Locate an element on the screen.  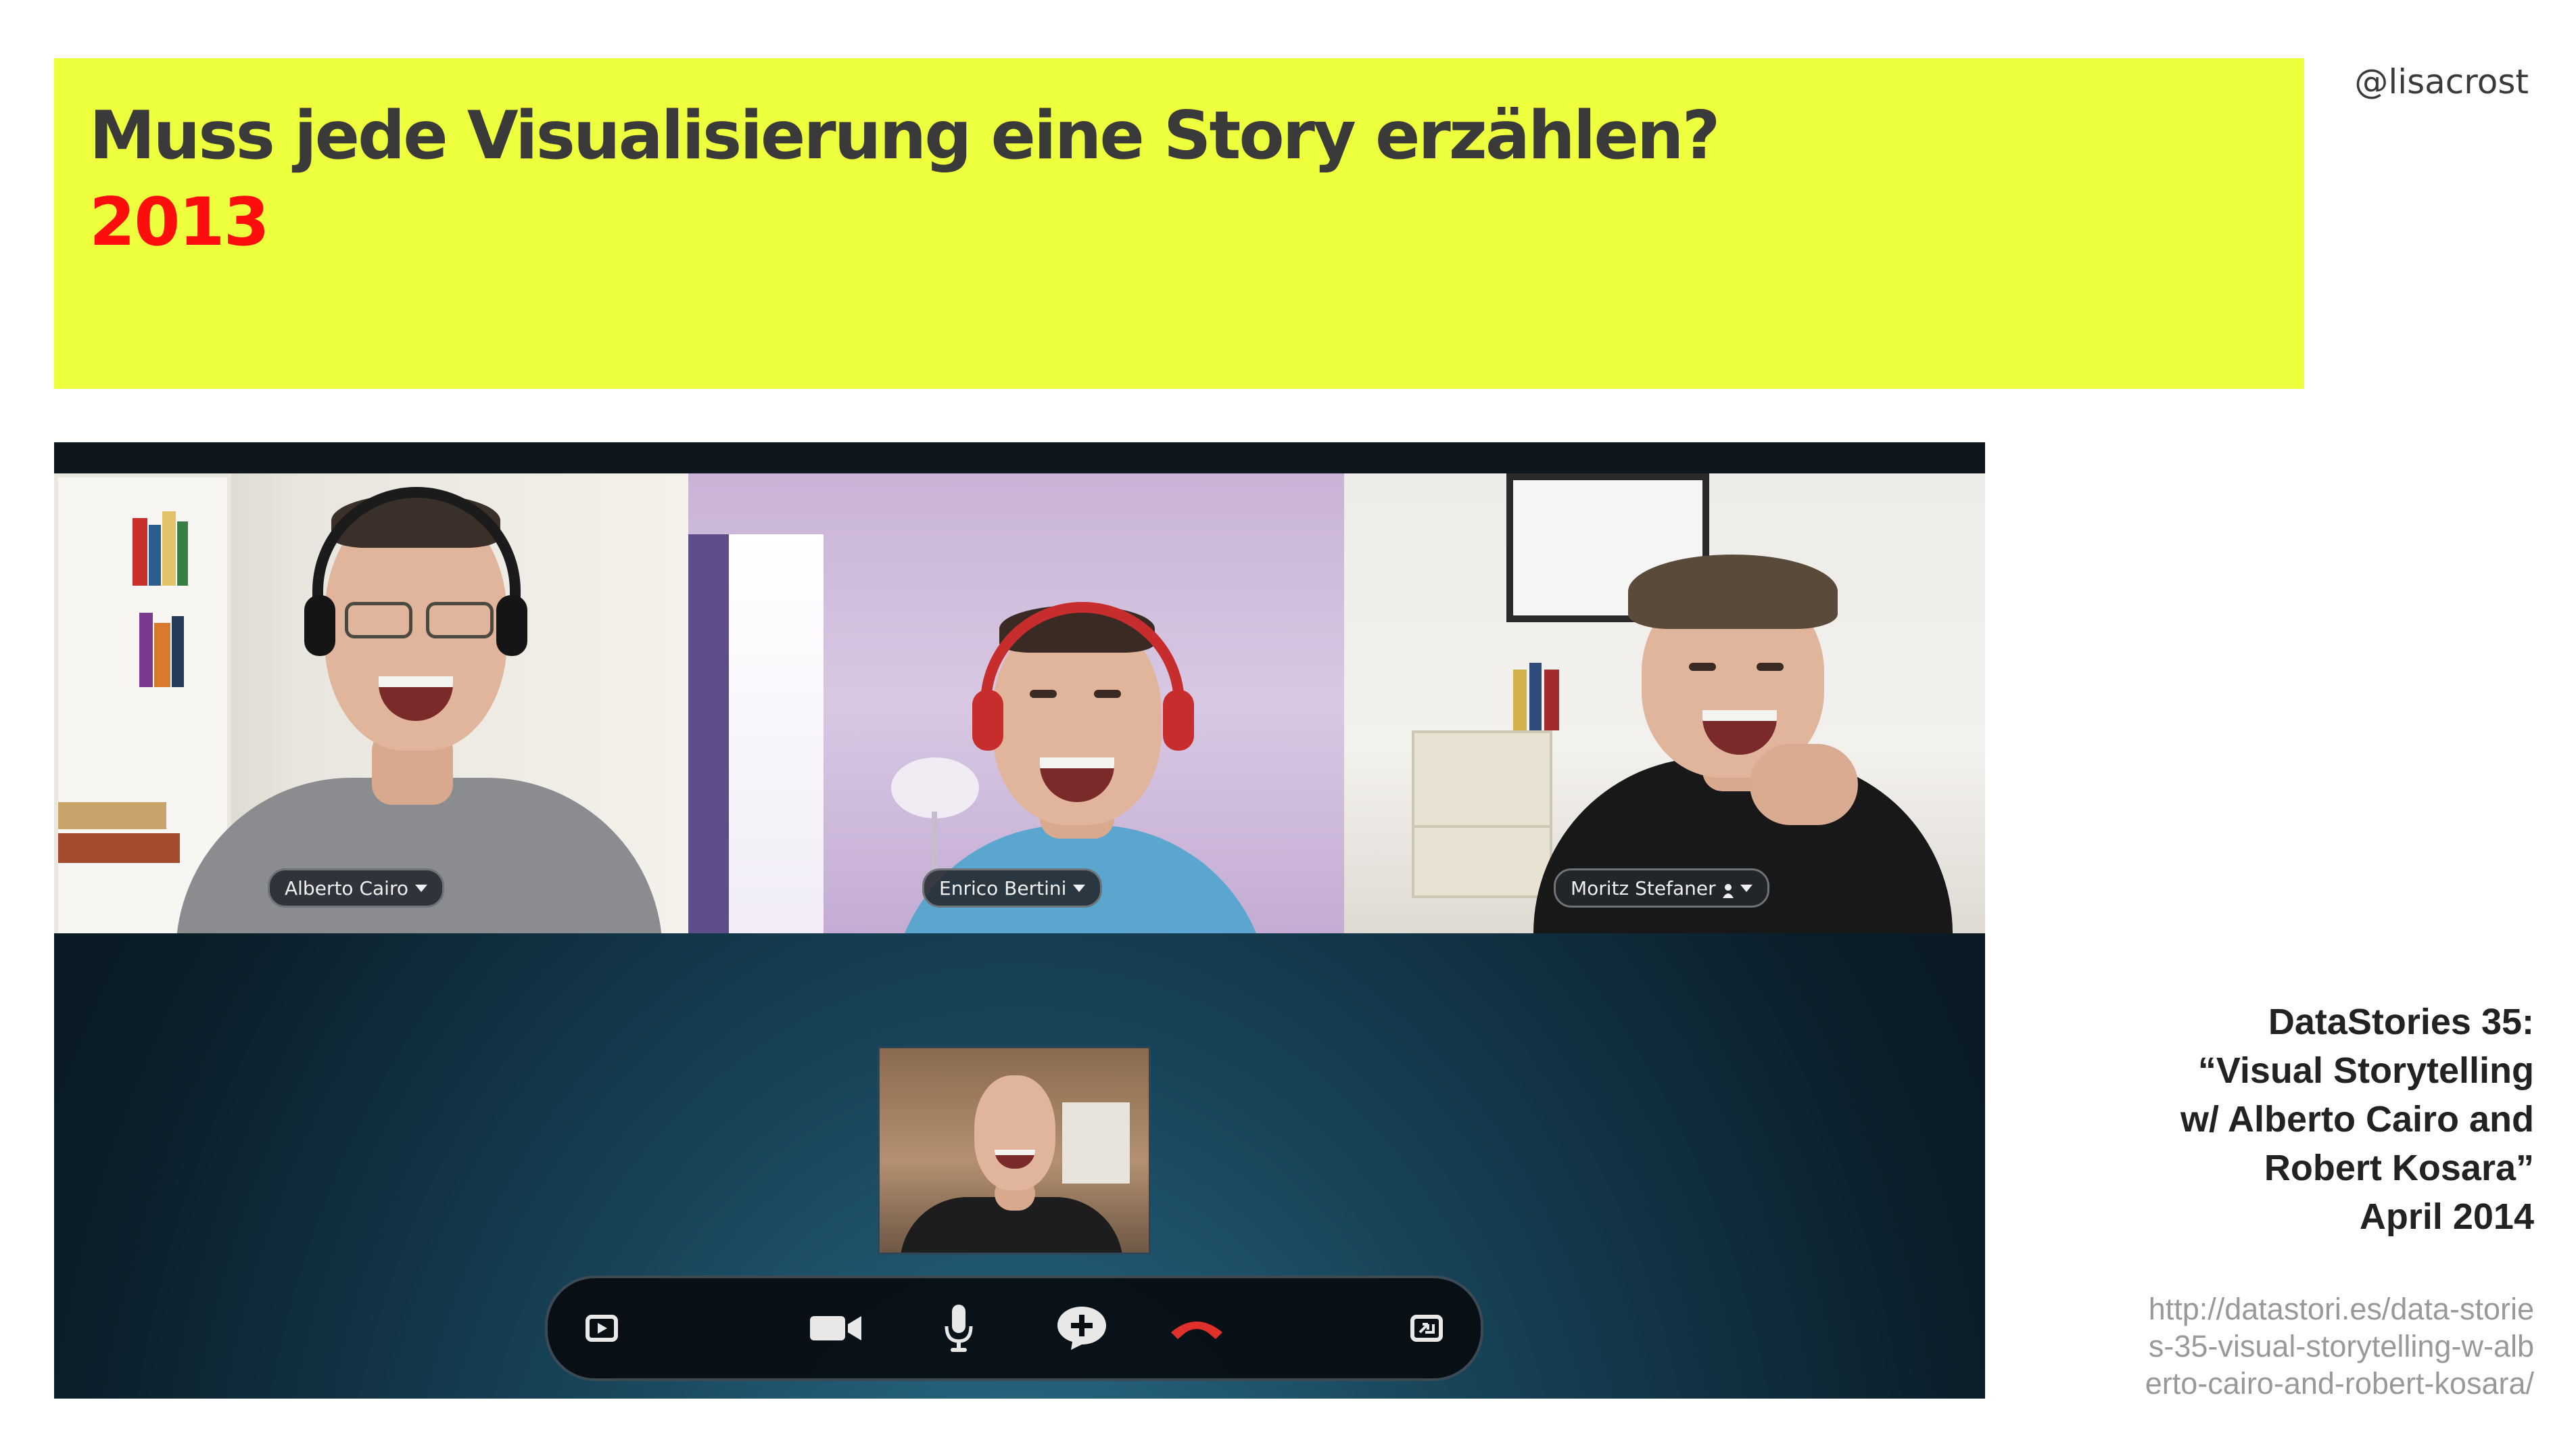
video-toggle-button is located at coordinates (836, 1328).